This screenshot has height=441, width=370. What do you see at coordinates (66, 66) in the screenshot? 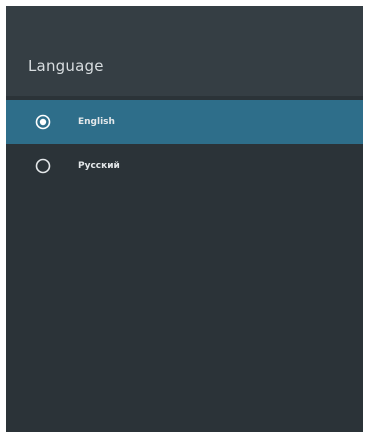
I see `dialog-title: Language` at bounding box center [66, 66].